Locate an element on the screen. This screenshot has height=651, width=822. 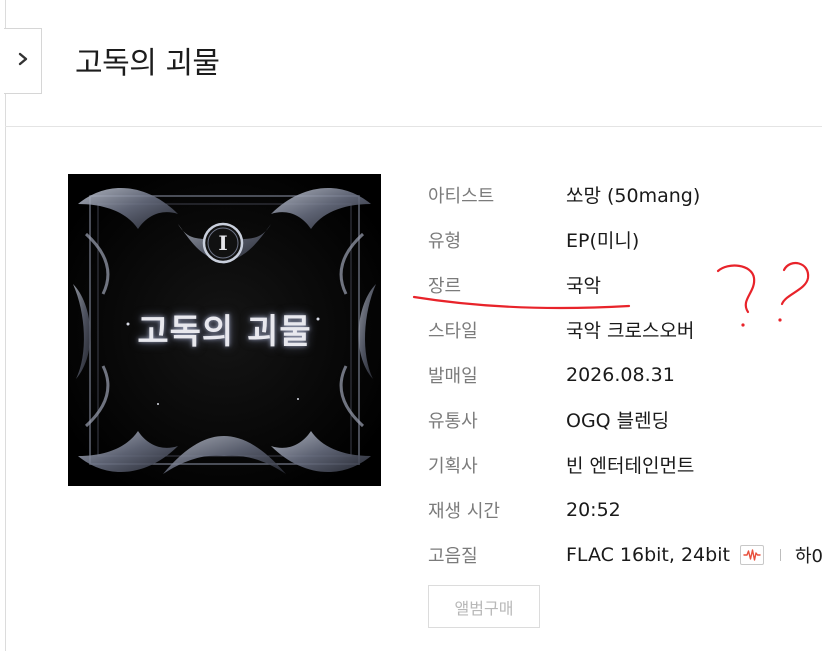
sidebar-toggle-button is located at coordinates (23, 61).